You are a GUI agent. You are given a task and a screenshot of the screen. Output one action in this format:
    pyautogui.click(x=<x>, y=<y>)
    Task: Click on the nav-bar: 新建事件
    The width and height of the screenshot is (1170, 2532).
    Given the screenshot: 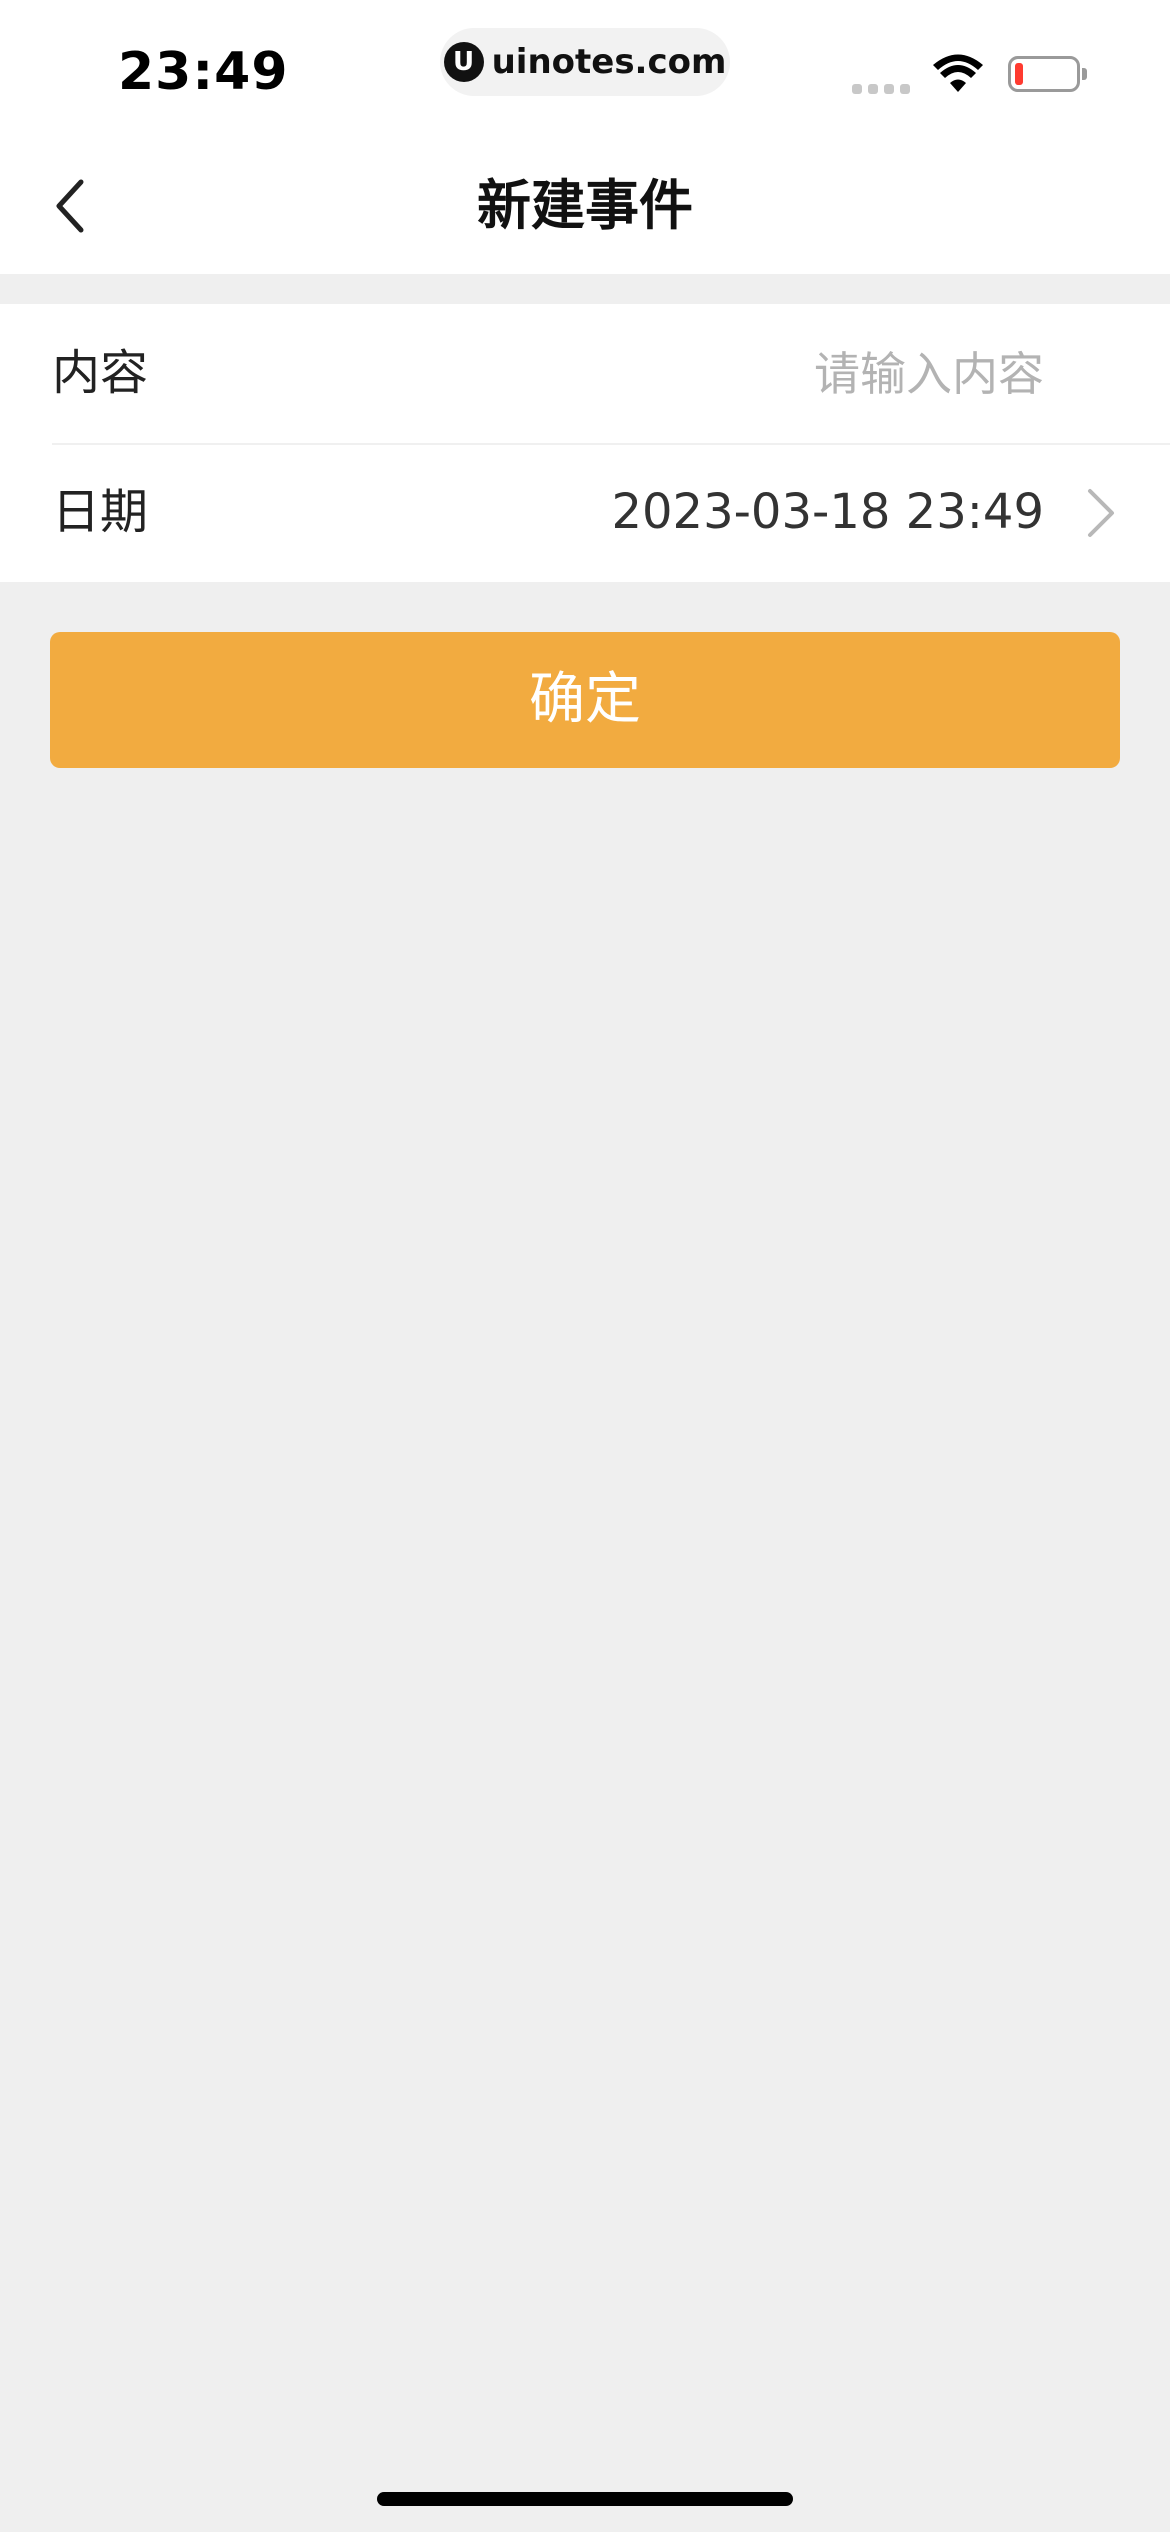 What is the action you would take?
    pyautogui.click(x=585, y=206)
    